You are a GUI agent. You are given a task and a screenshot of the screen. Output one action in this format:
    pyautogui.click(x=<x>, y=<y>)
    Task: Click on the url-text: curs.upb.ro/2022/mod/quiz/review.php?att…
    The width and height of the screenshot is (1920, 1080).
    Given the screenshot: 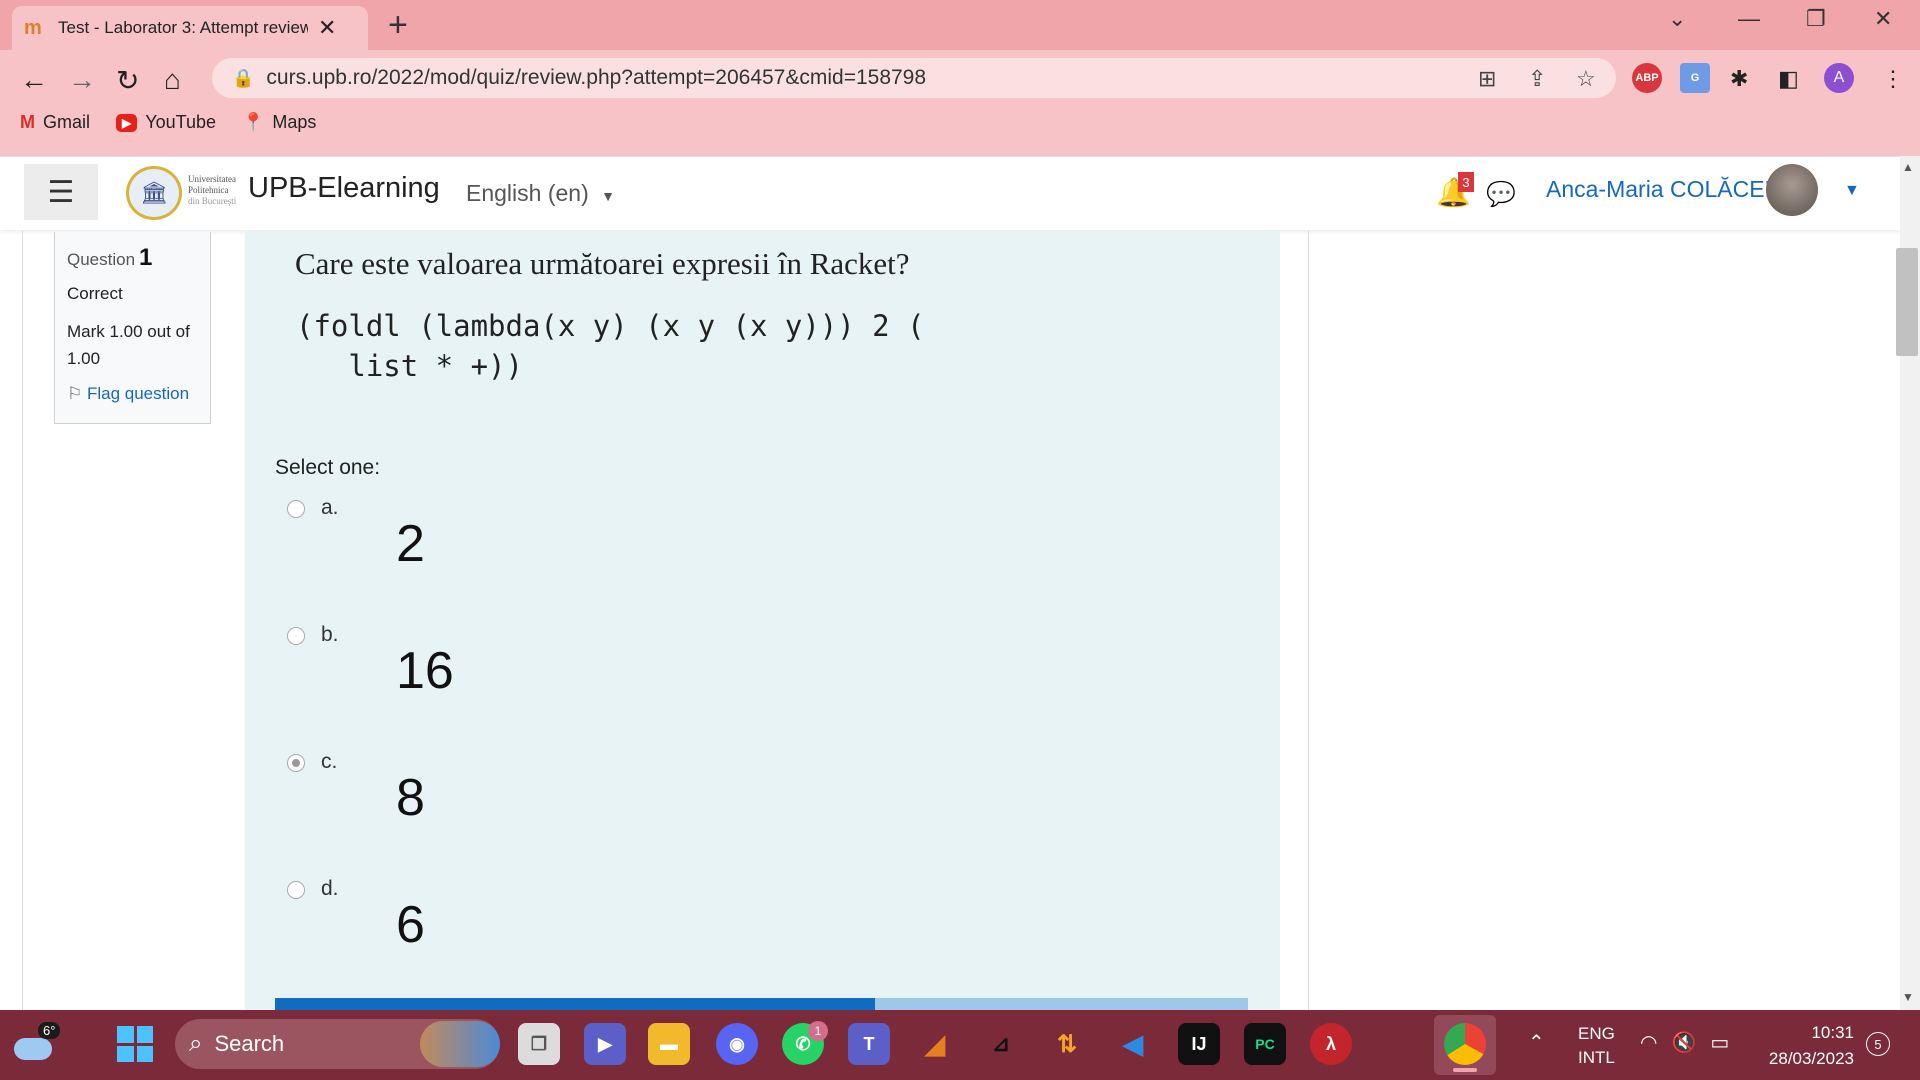 What is the action you would take?
    pyautogui.click(x=596, y=77)
    